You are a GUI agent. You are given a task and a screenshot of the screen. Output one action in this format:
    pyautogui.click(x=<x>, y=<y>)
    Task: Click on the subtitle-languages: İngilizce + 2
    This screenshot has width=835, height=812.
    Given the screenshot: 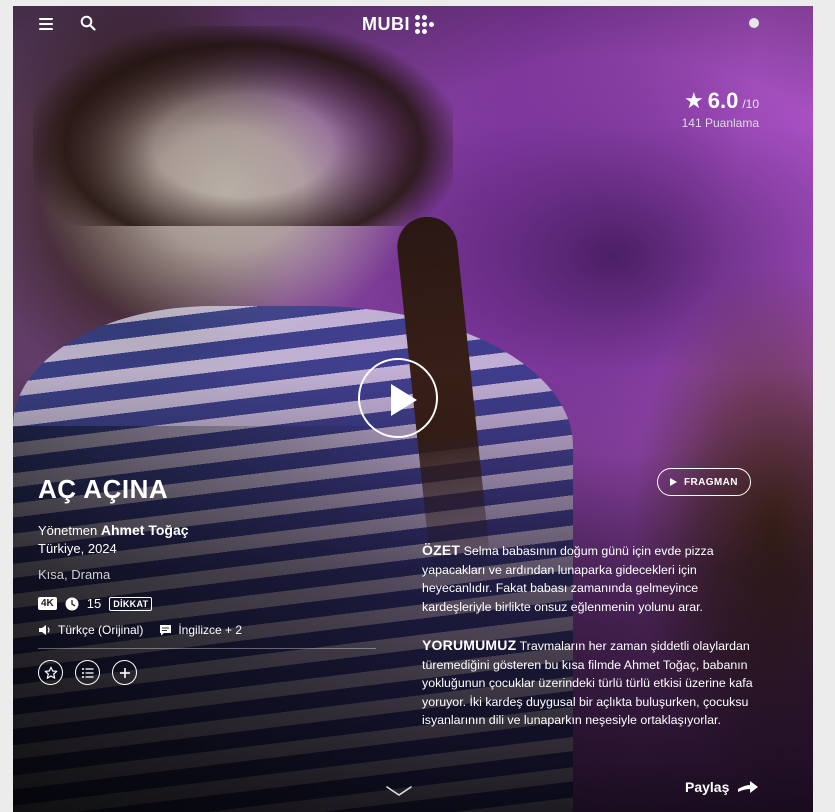 What is the action you would take?
    pyautogui.click(x=210, y=630)
    